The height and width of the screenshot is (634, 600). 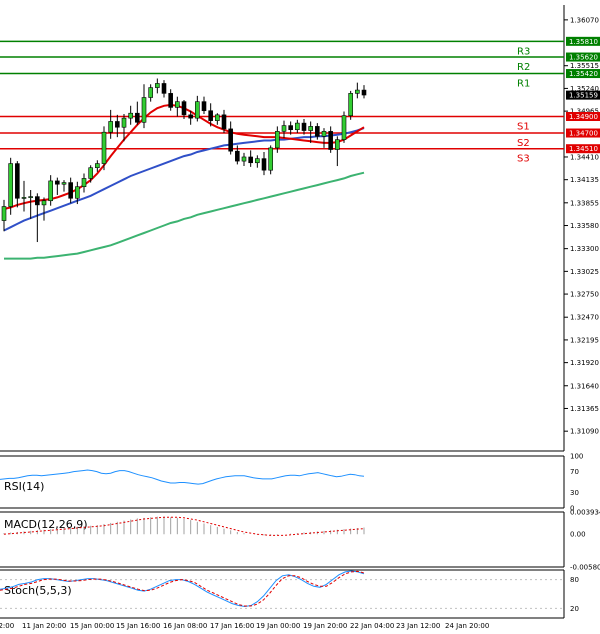 I want to click on rsi-tick-label: 30, so click(x=574, y=493).